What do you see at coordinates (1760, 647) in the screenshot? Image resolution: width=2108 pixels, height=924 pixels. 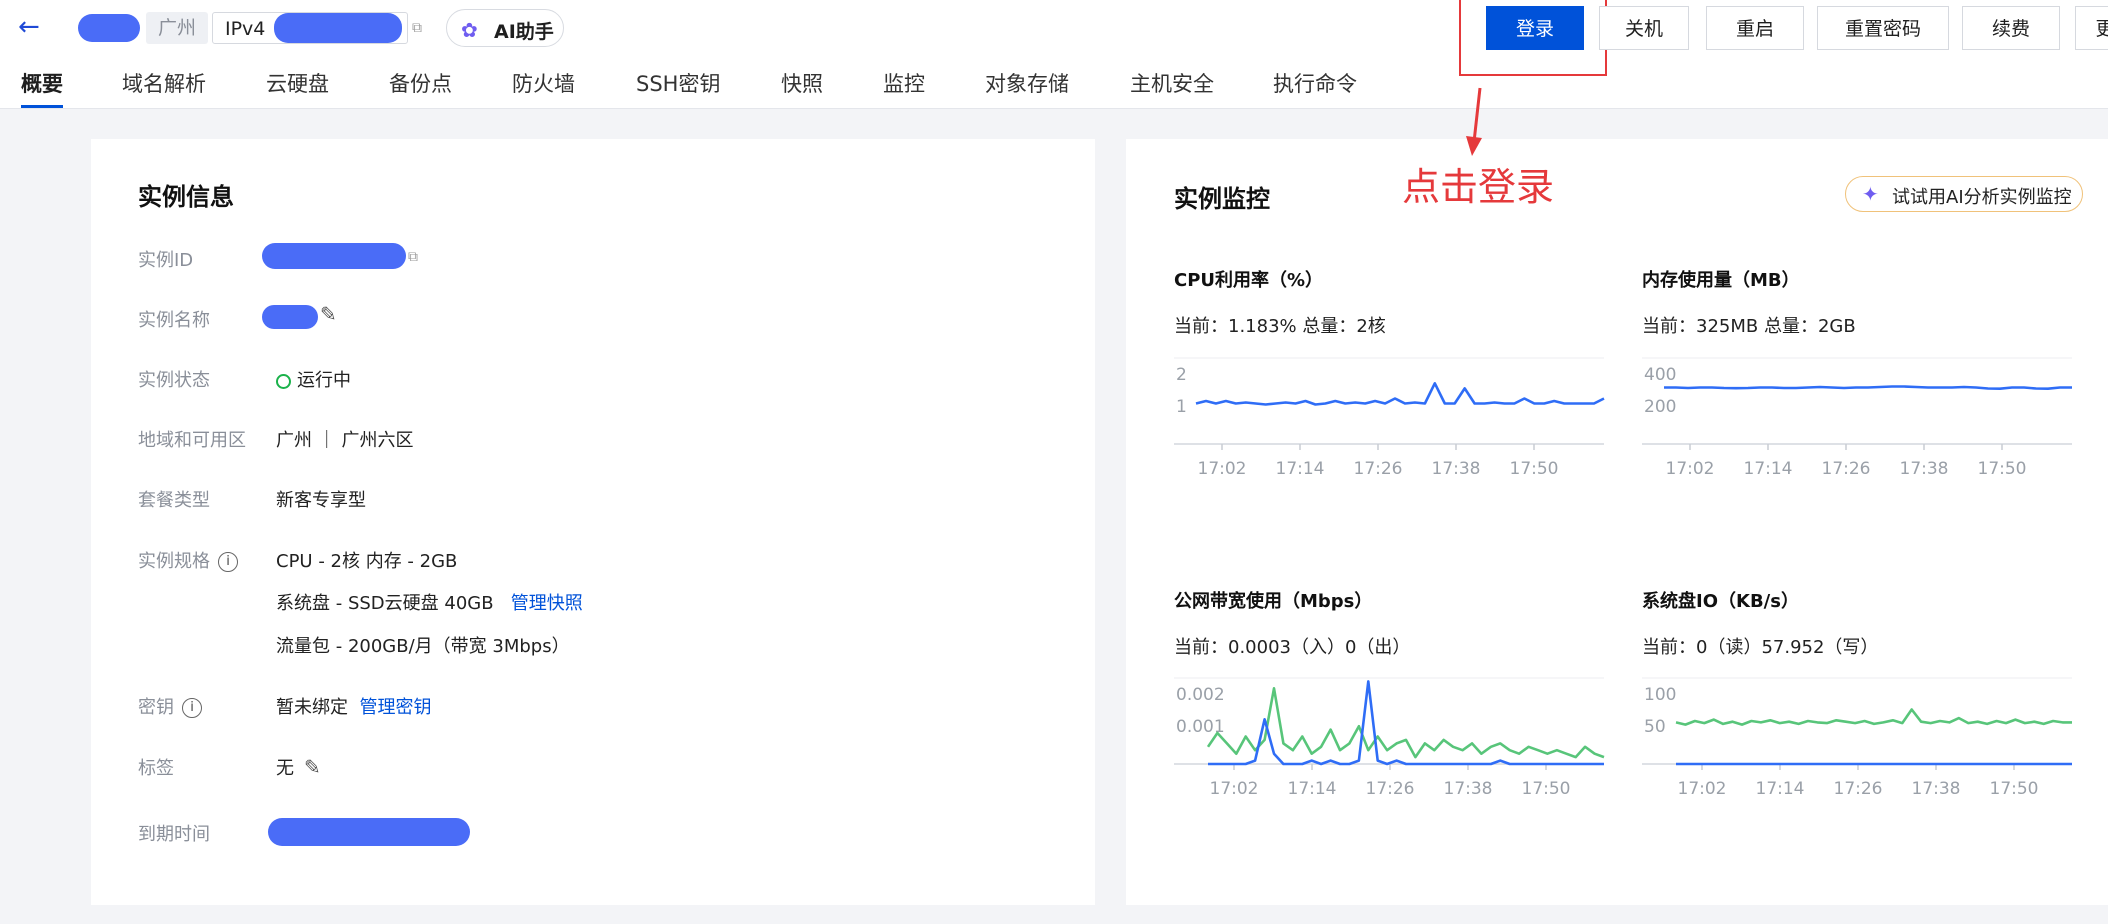 I see `disk-io-chart-current: 当前：0（读）57.952（写）` at bounding box center [1760, 647].